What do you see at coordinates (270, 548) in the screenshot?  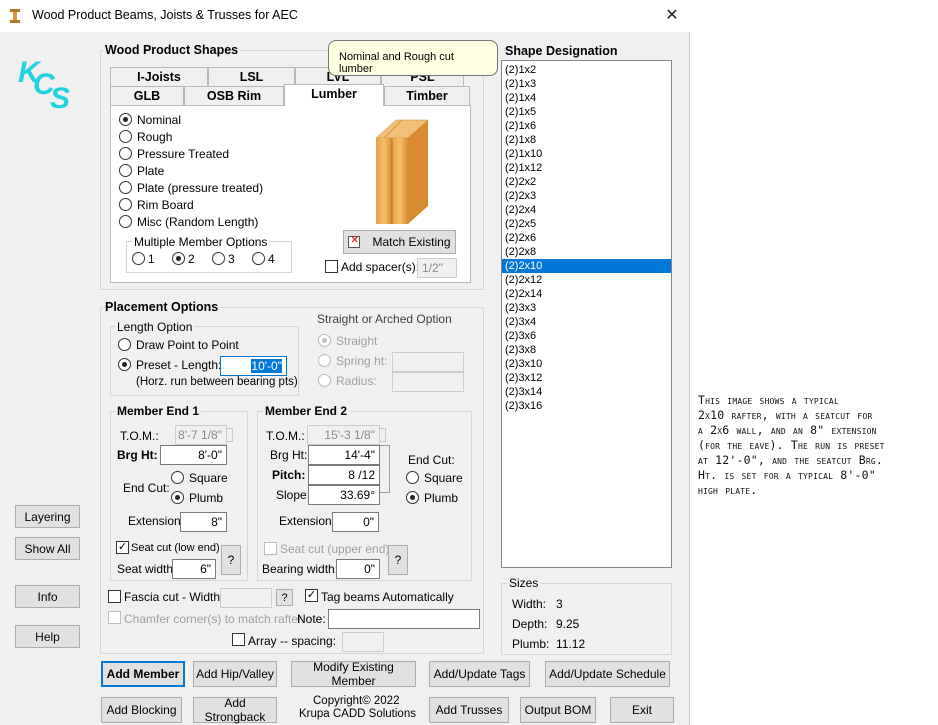 I see `seat-cut-upper-checkbox` at bounding box center [270, 548].